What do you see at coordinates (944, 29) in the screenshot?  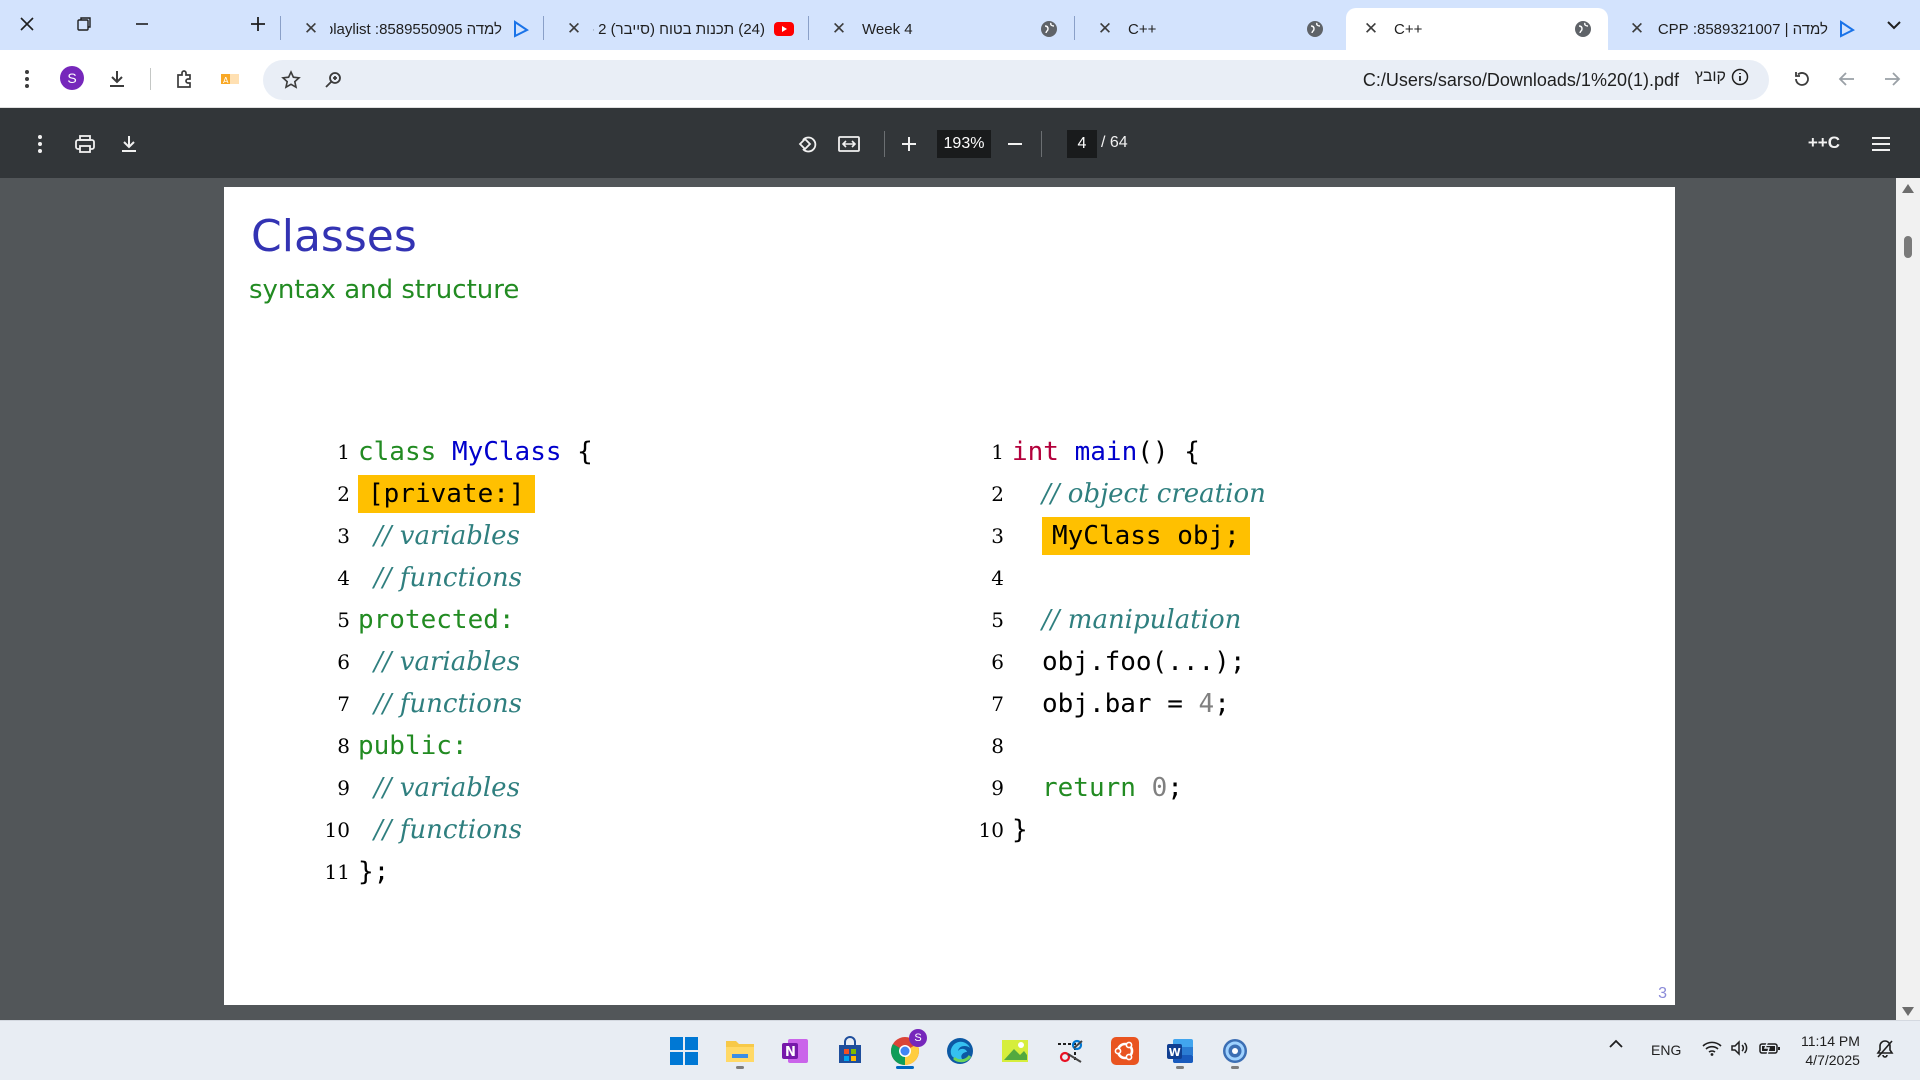 I see `tab-week4: ✕ Week 4` at bounding box center [944, 29].